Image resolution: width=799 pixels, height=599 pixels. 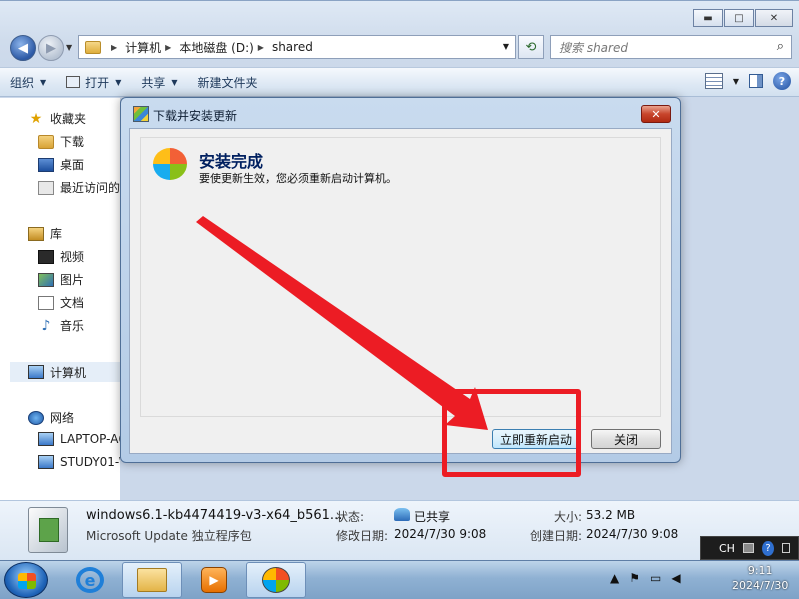 I want to click on taskbar-ie: e, so click(x=90, y=580).